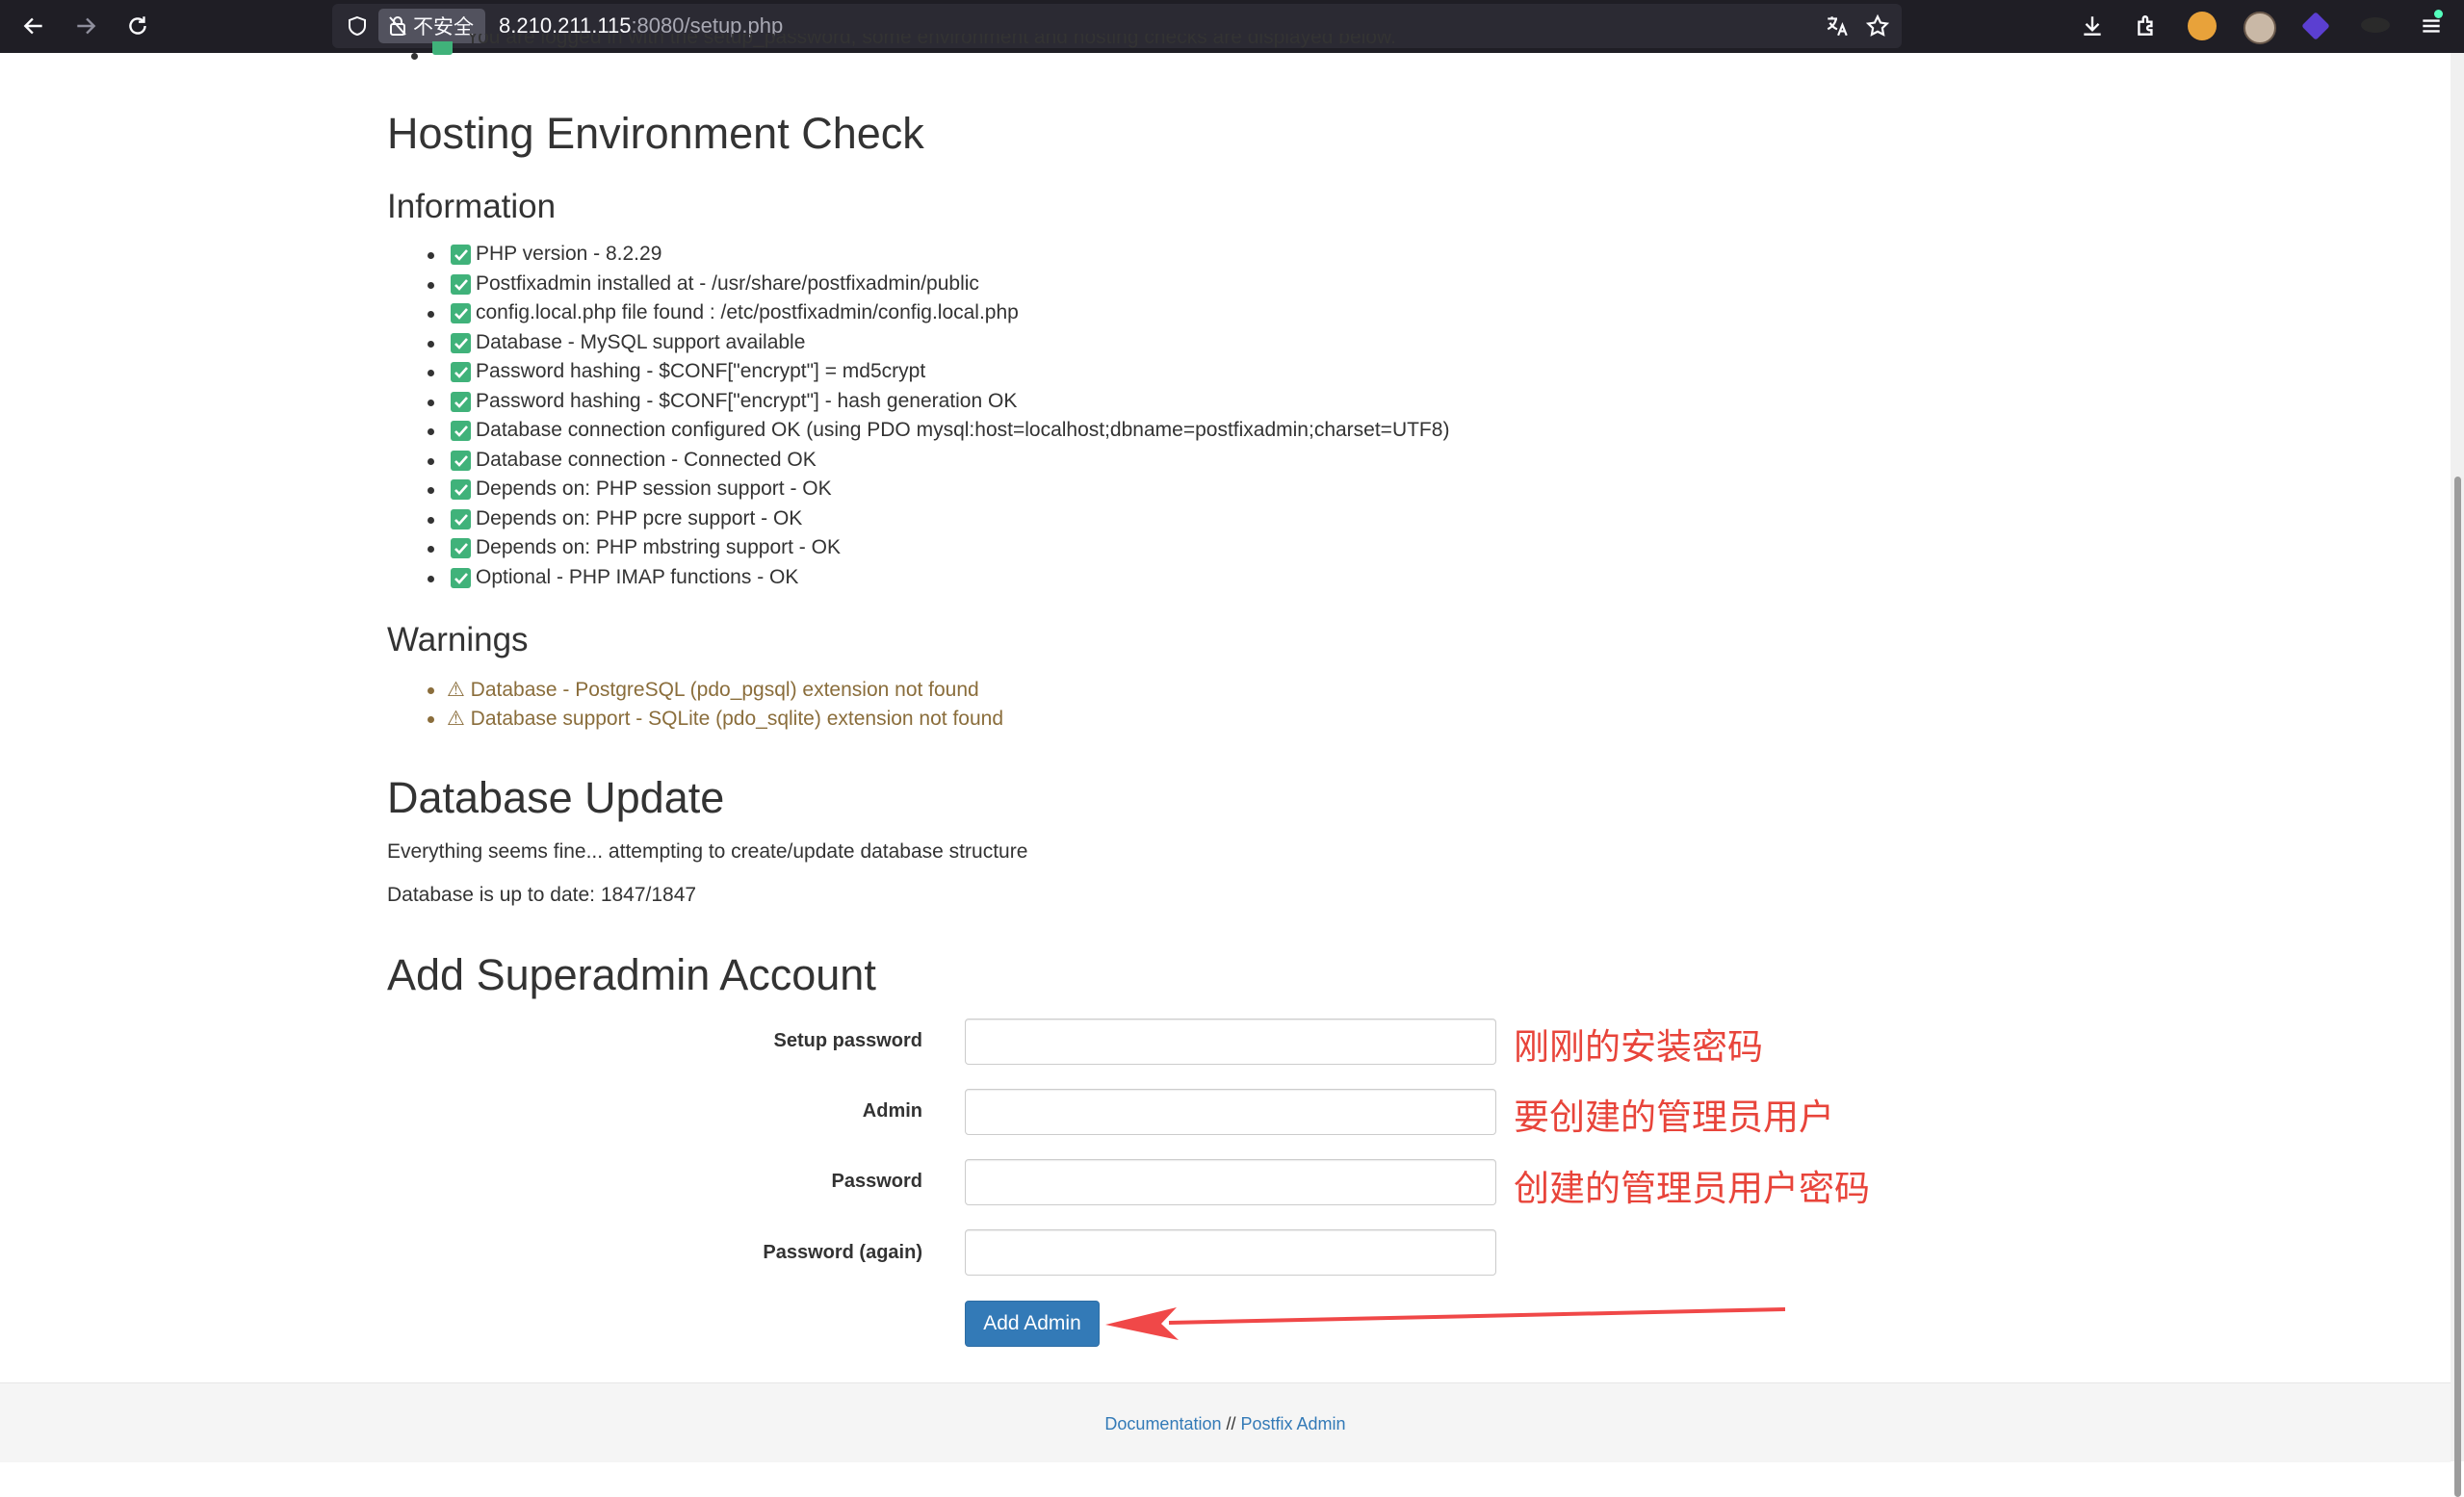  What do you see at coordinates (2202, 26) in the screenshot?
I see `cookie-extension-icon` at bounding box center [2202, 26].